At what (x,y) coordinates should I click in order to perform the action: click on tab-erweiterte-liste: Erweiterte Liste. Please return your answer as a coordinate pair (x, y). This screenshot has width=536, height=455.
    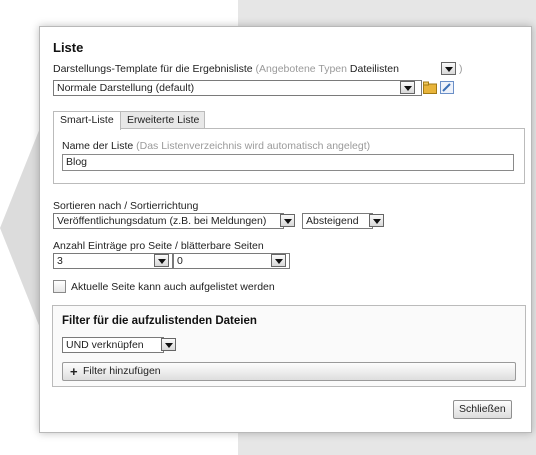
    Looking at the image, I should click on (162, 120).